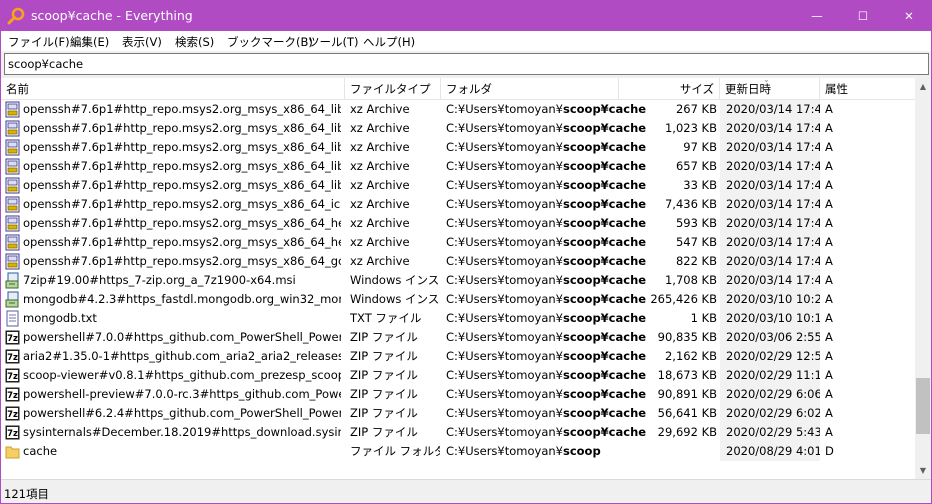 The width and height of the screenshot is (932, 504). Describe the element at coordinates (690, 280) in the screenshot. I see `file-size: 1,708 KB` at that location.